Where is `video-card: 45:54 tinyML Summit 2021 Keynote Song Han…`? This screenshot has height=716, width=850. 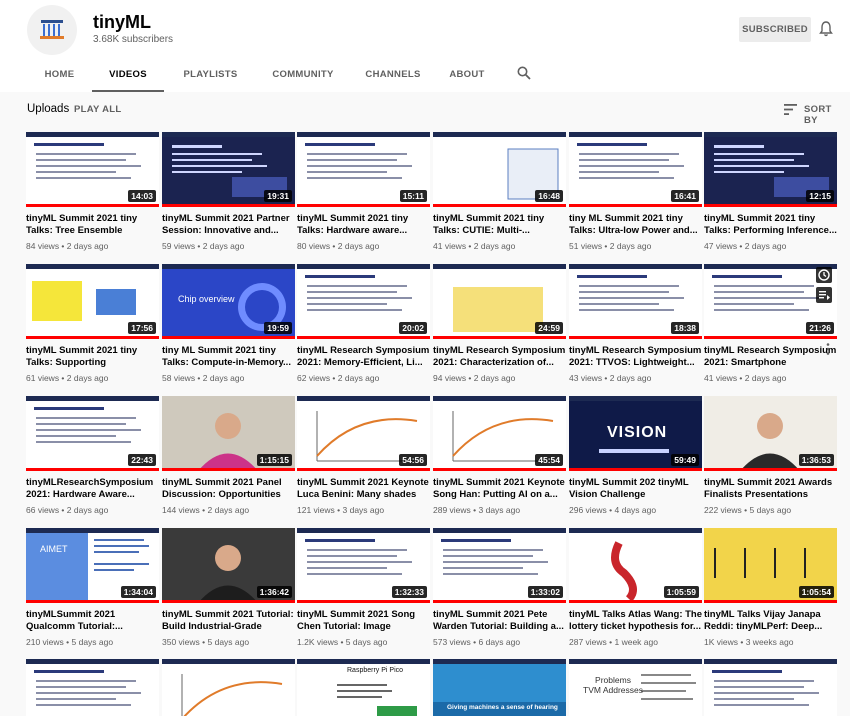
video-card: 45:54 tinyML Summit 2021 Keynote Song Han… is located at coordinates (499, 455).